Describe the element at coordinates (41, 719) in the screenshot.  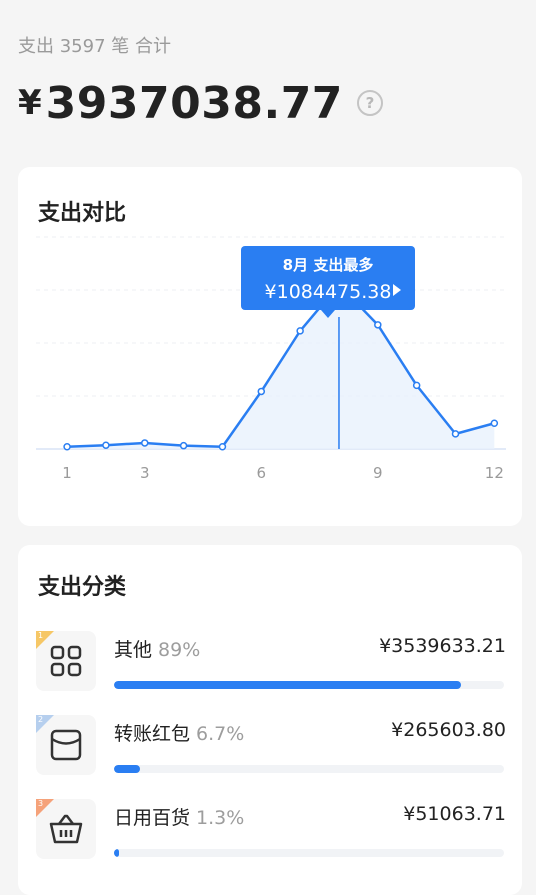
I see `rank-number: 2` at that location.